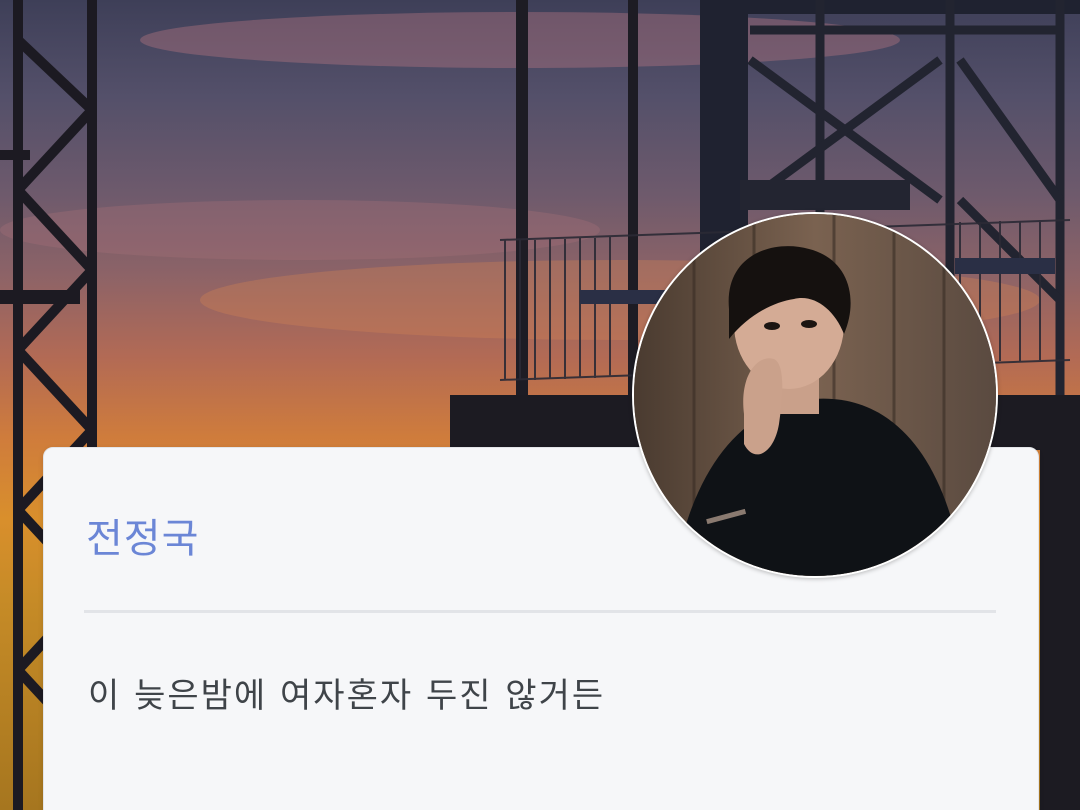 This screenshot has height=810, width=1080. Describe the element at coordinates (143, 539) in the screenshot. I see `profile-name: 전정국` at that location.